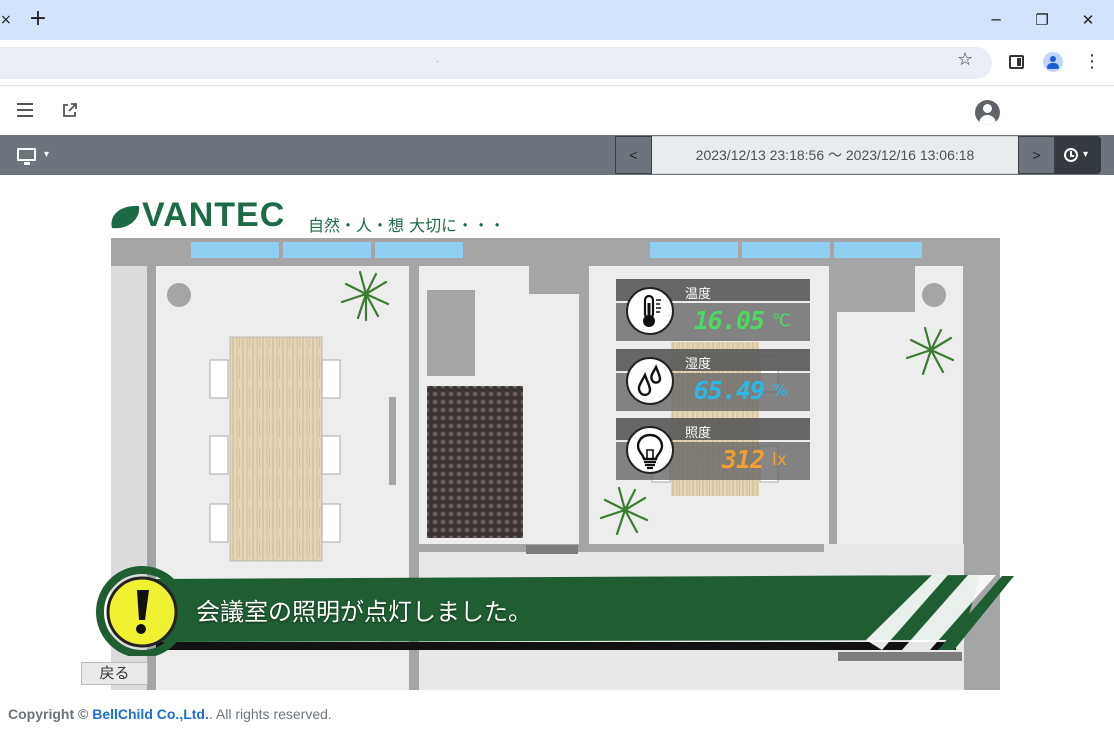 The height and width of the screenshot is (730, 1114). I want to click on new-tab-button: +, so click(38, 19).